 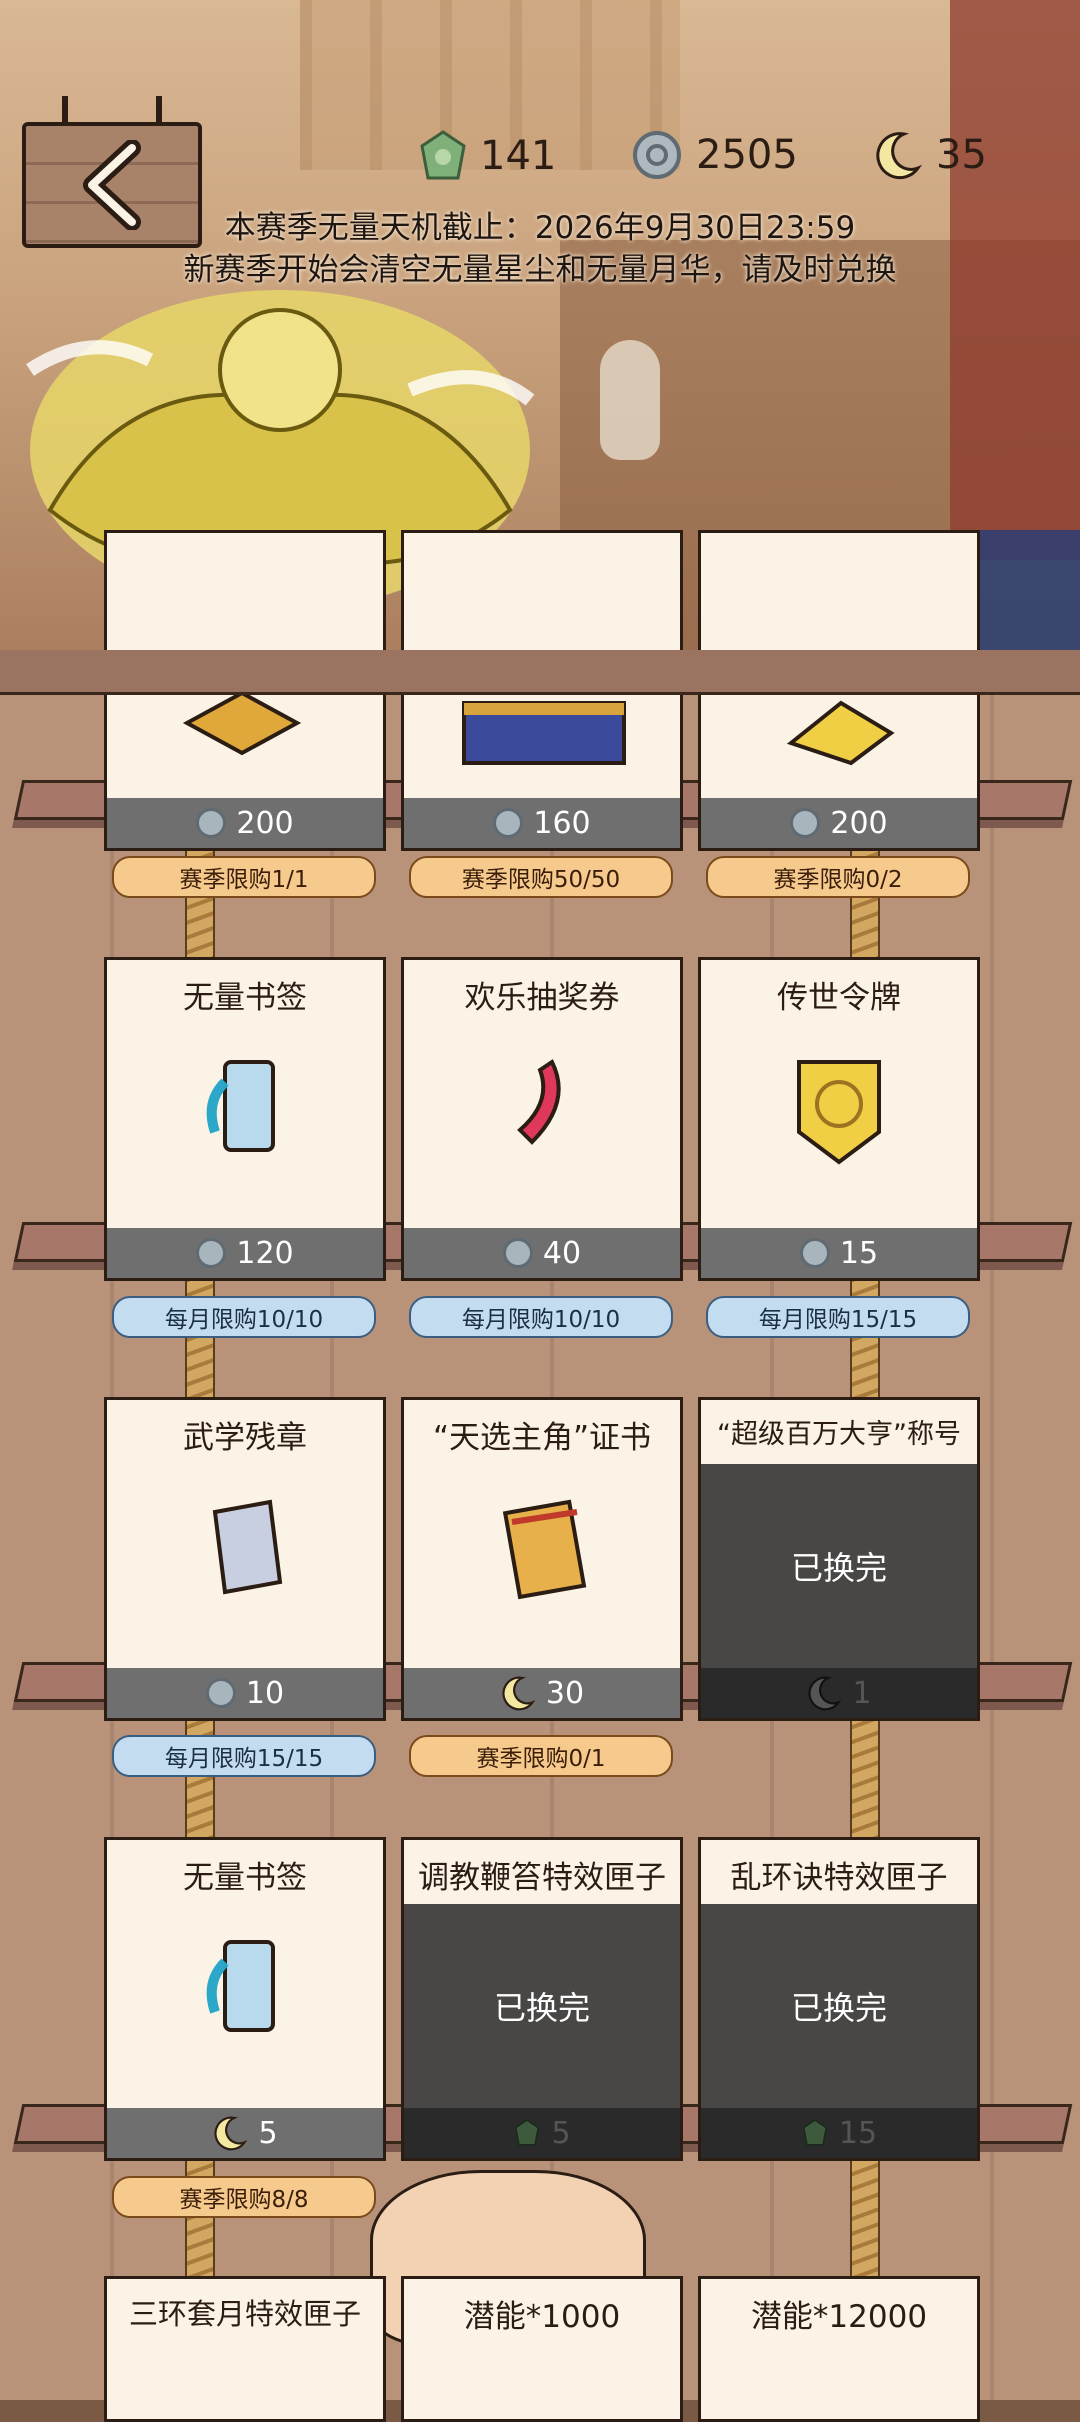 I want to click on price-value: 10, so click(x=265, y=1693).